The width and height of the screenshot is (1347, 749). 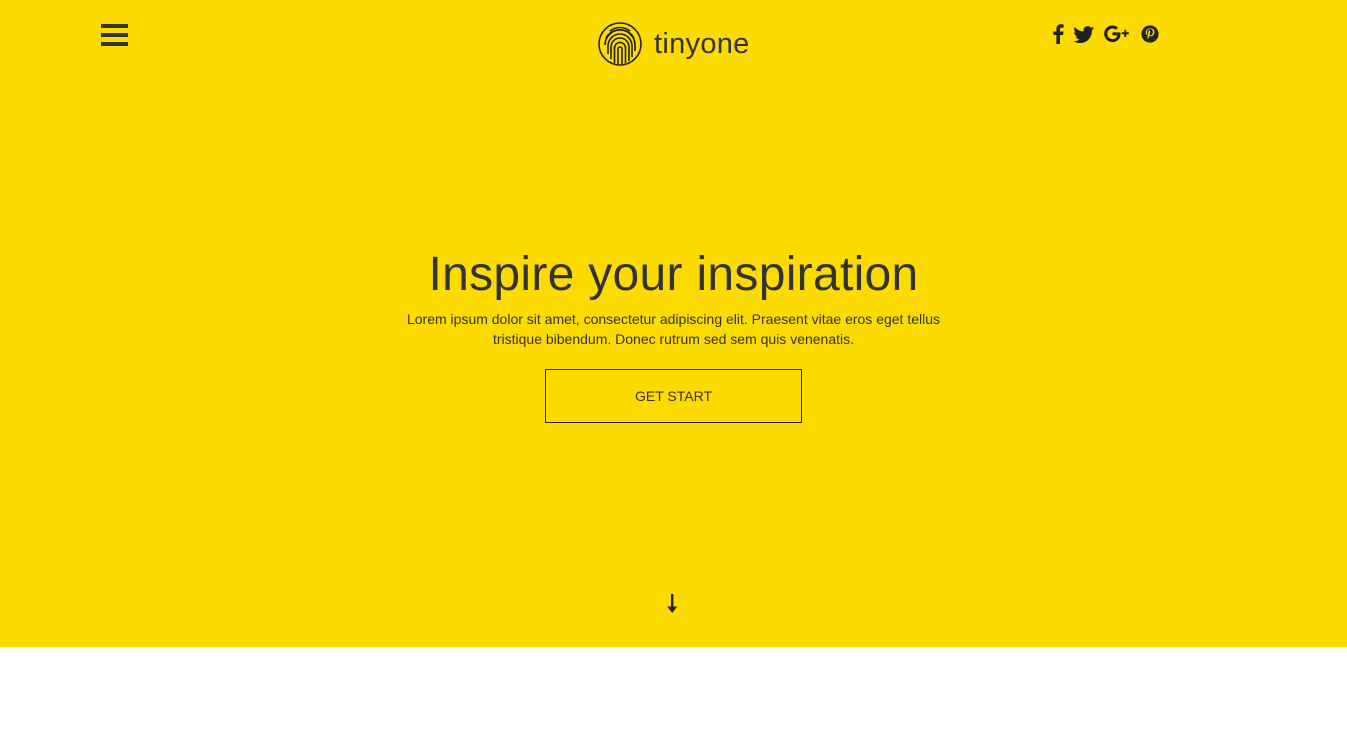 I want to click on menu-button, so click(x=115, y=36).